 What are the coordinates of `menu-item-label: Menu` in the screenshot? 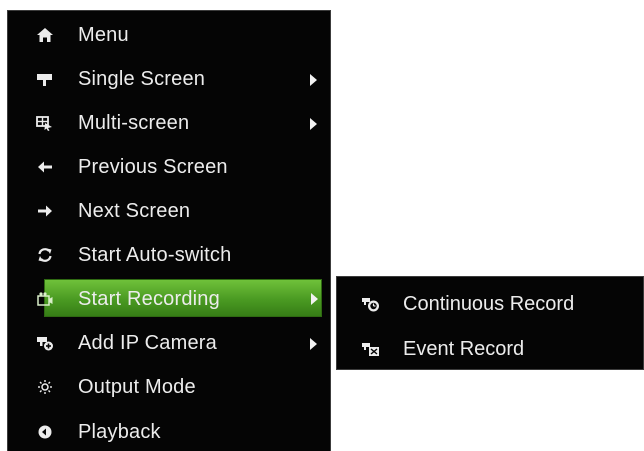 It's located at (103, 35).